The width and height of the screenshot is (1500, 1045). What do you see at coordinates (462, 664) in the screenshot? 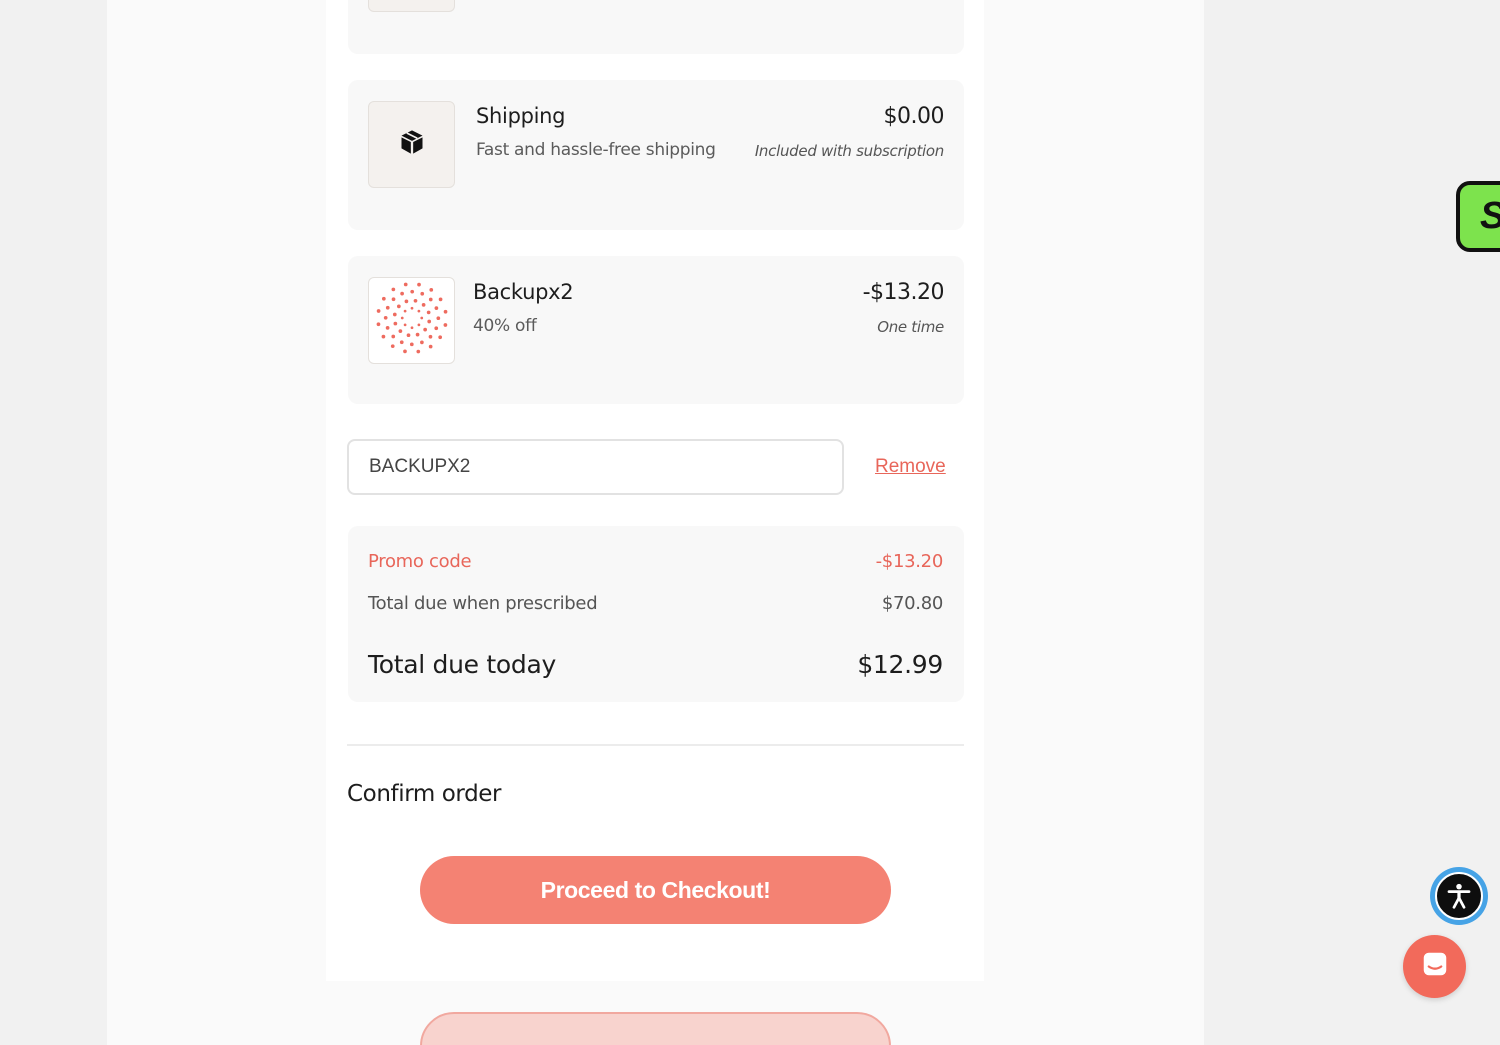
I see `total-today-label: Total due today` at bounding box center [462, 664].